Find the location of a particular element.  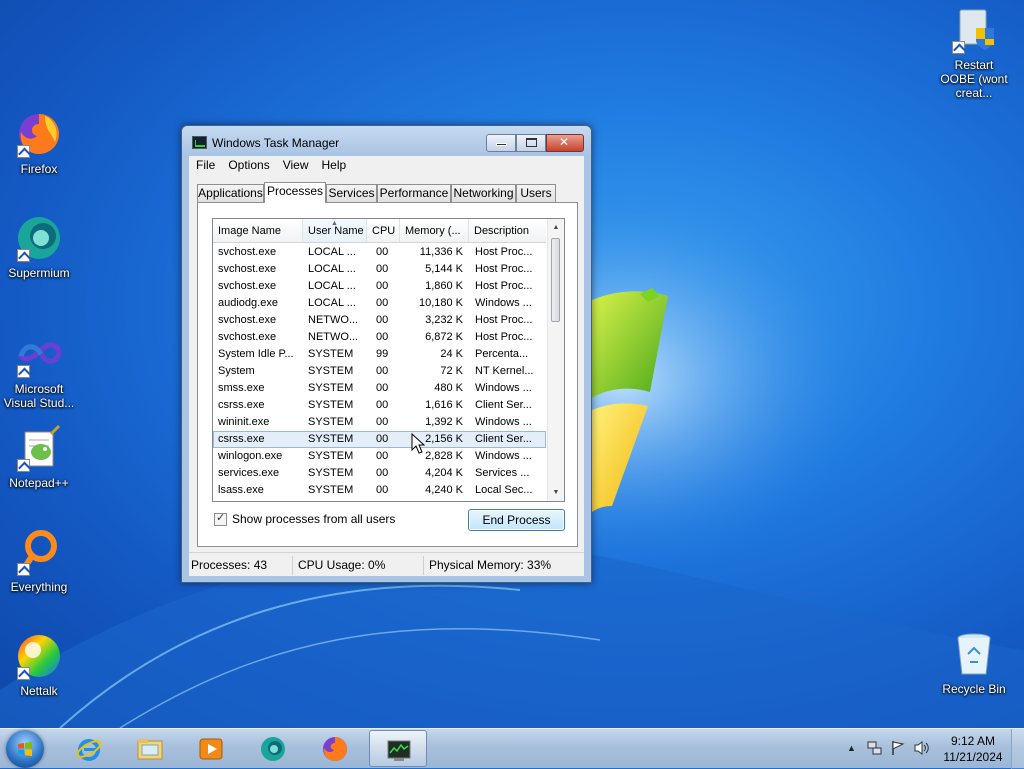

end-process-button: End Process is located at coordinates (516, 520).